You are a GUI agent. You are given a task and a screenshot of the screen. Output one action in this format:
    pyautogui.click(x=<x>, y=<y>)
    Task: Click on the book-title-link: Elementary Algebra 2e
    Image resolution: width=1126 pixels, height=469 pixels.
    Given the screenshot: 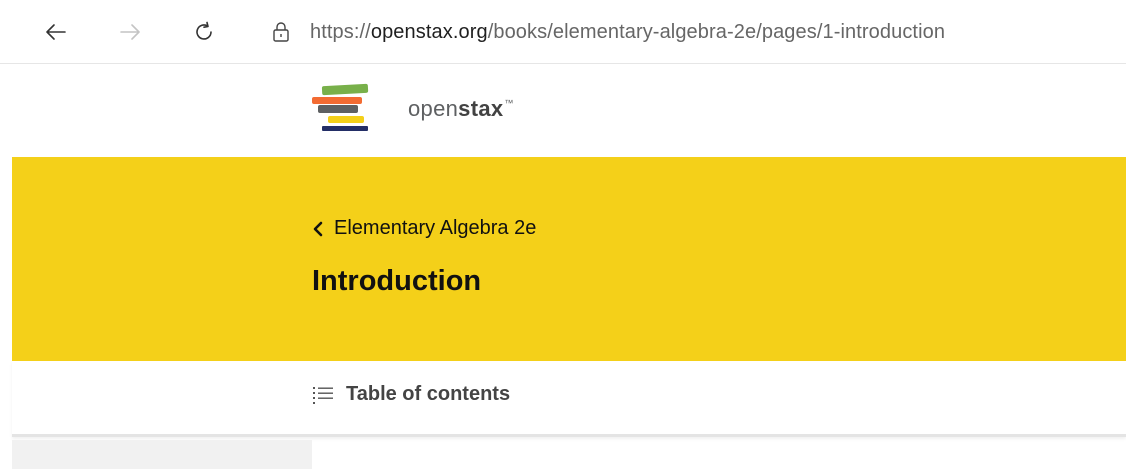 What is the action you would take?
    pyautogui.click(x=424, y=228)
    